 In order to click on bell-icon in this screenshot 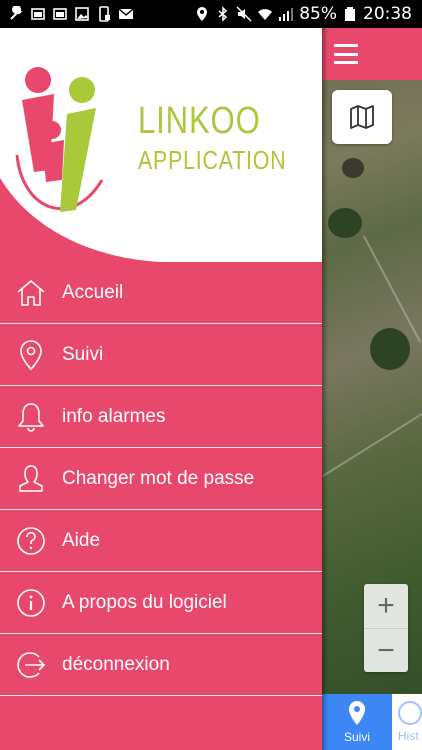, I will do `click(31, 417)`.